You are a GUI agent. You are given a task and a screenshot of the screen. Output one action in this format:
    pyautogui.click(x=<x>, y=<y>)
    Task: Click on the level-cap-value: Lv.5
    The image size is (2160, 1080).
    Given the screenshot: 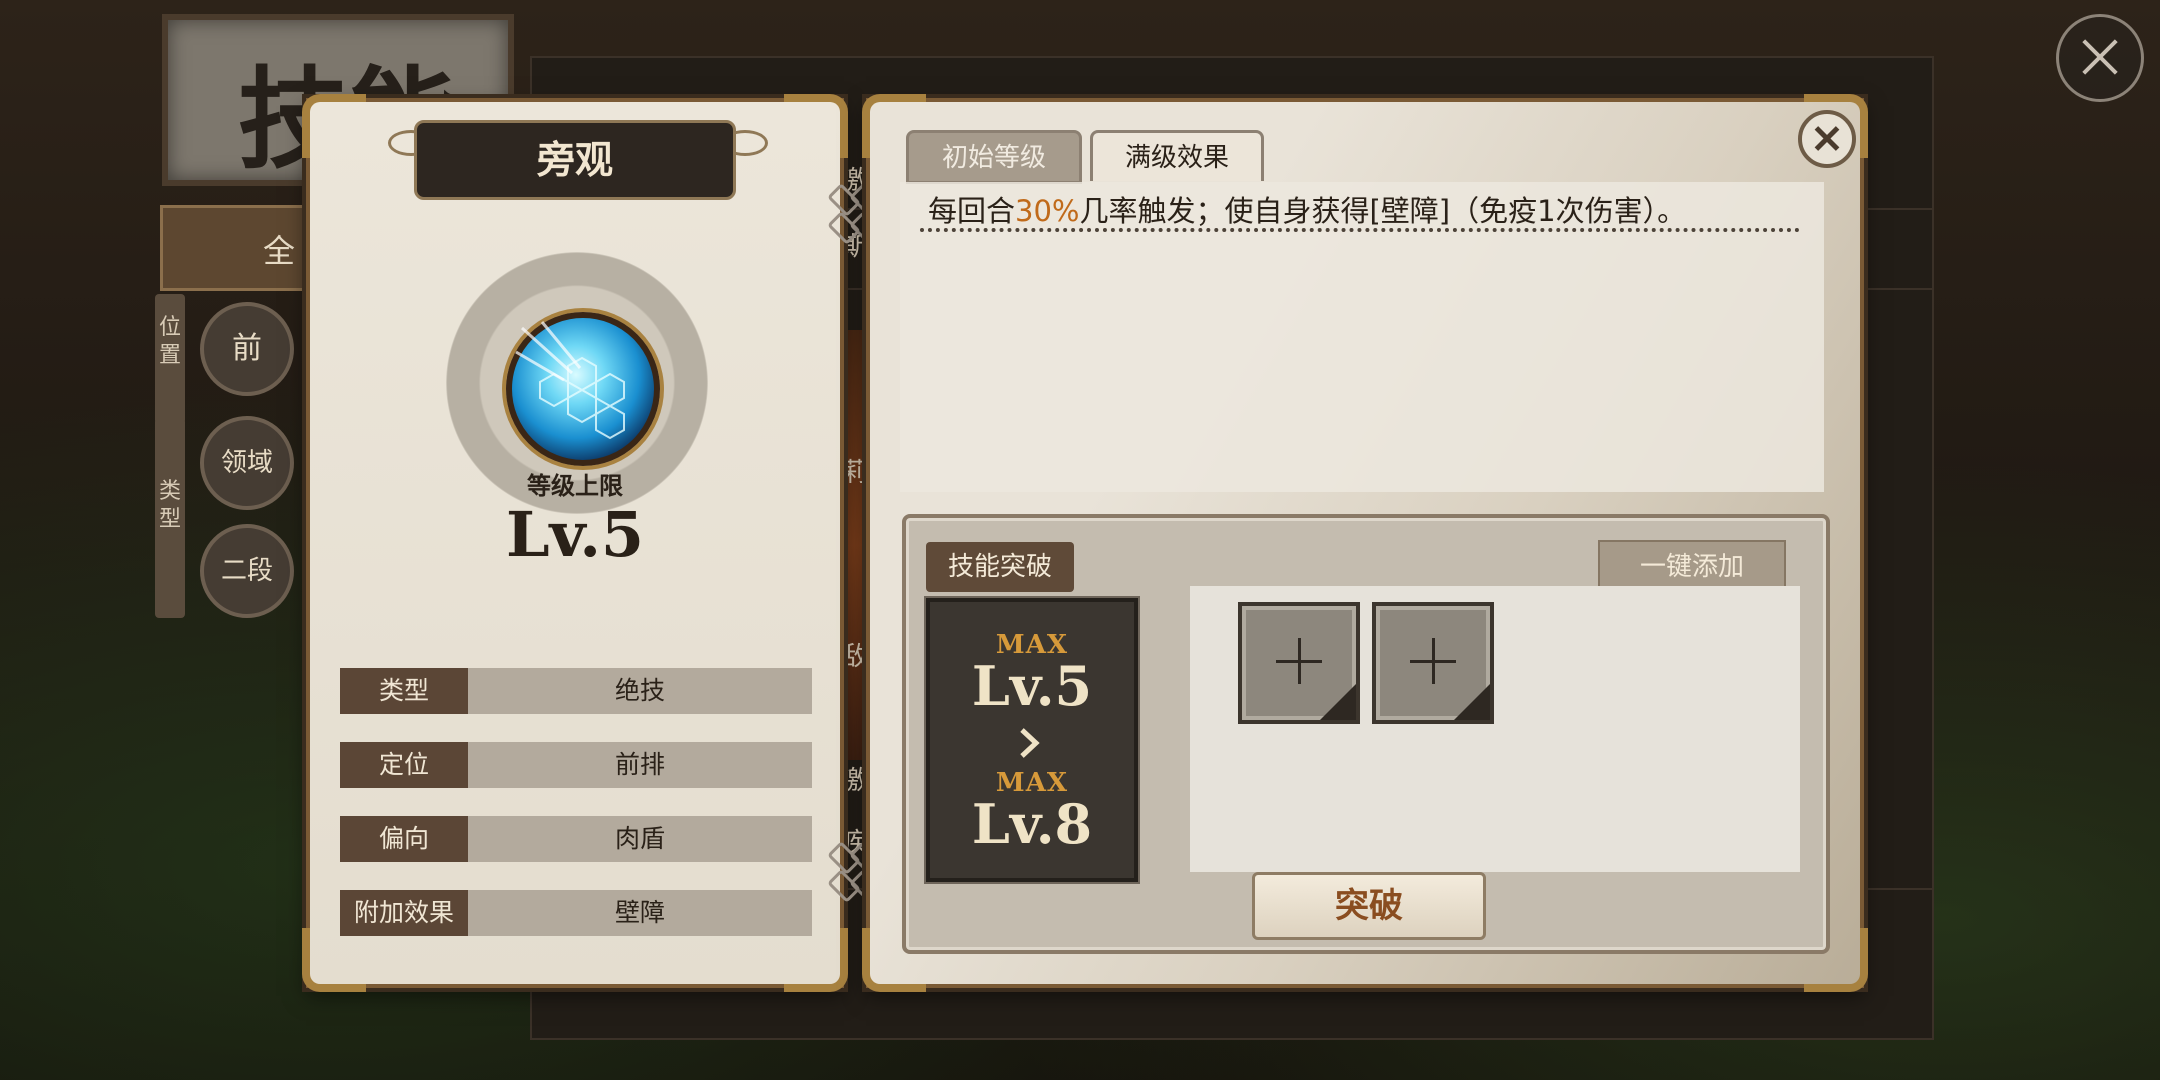 What is the action you would take?
    pyautogui.click(x=575, y=534)
    